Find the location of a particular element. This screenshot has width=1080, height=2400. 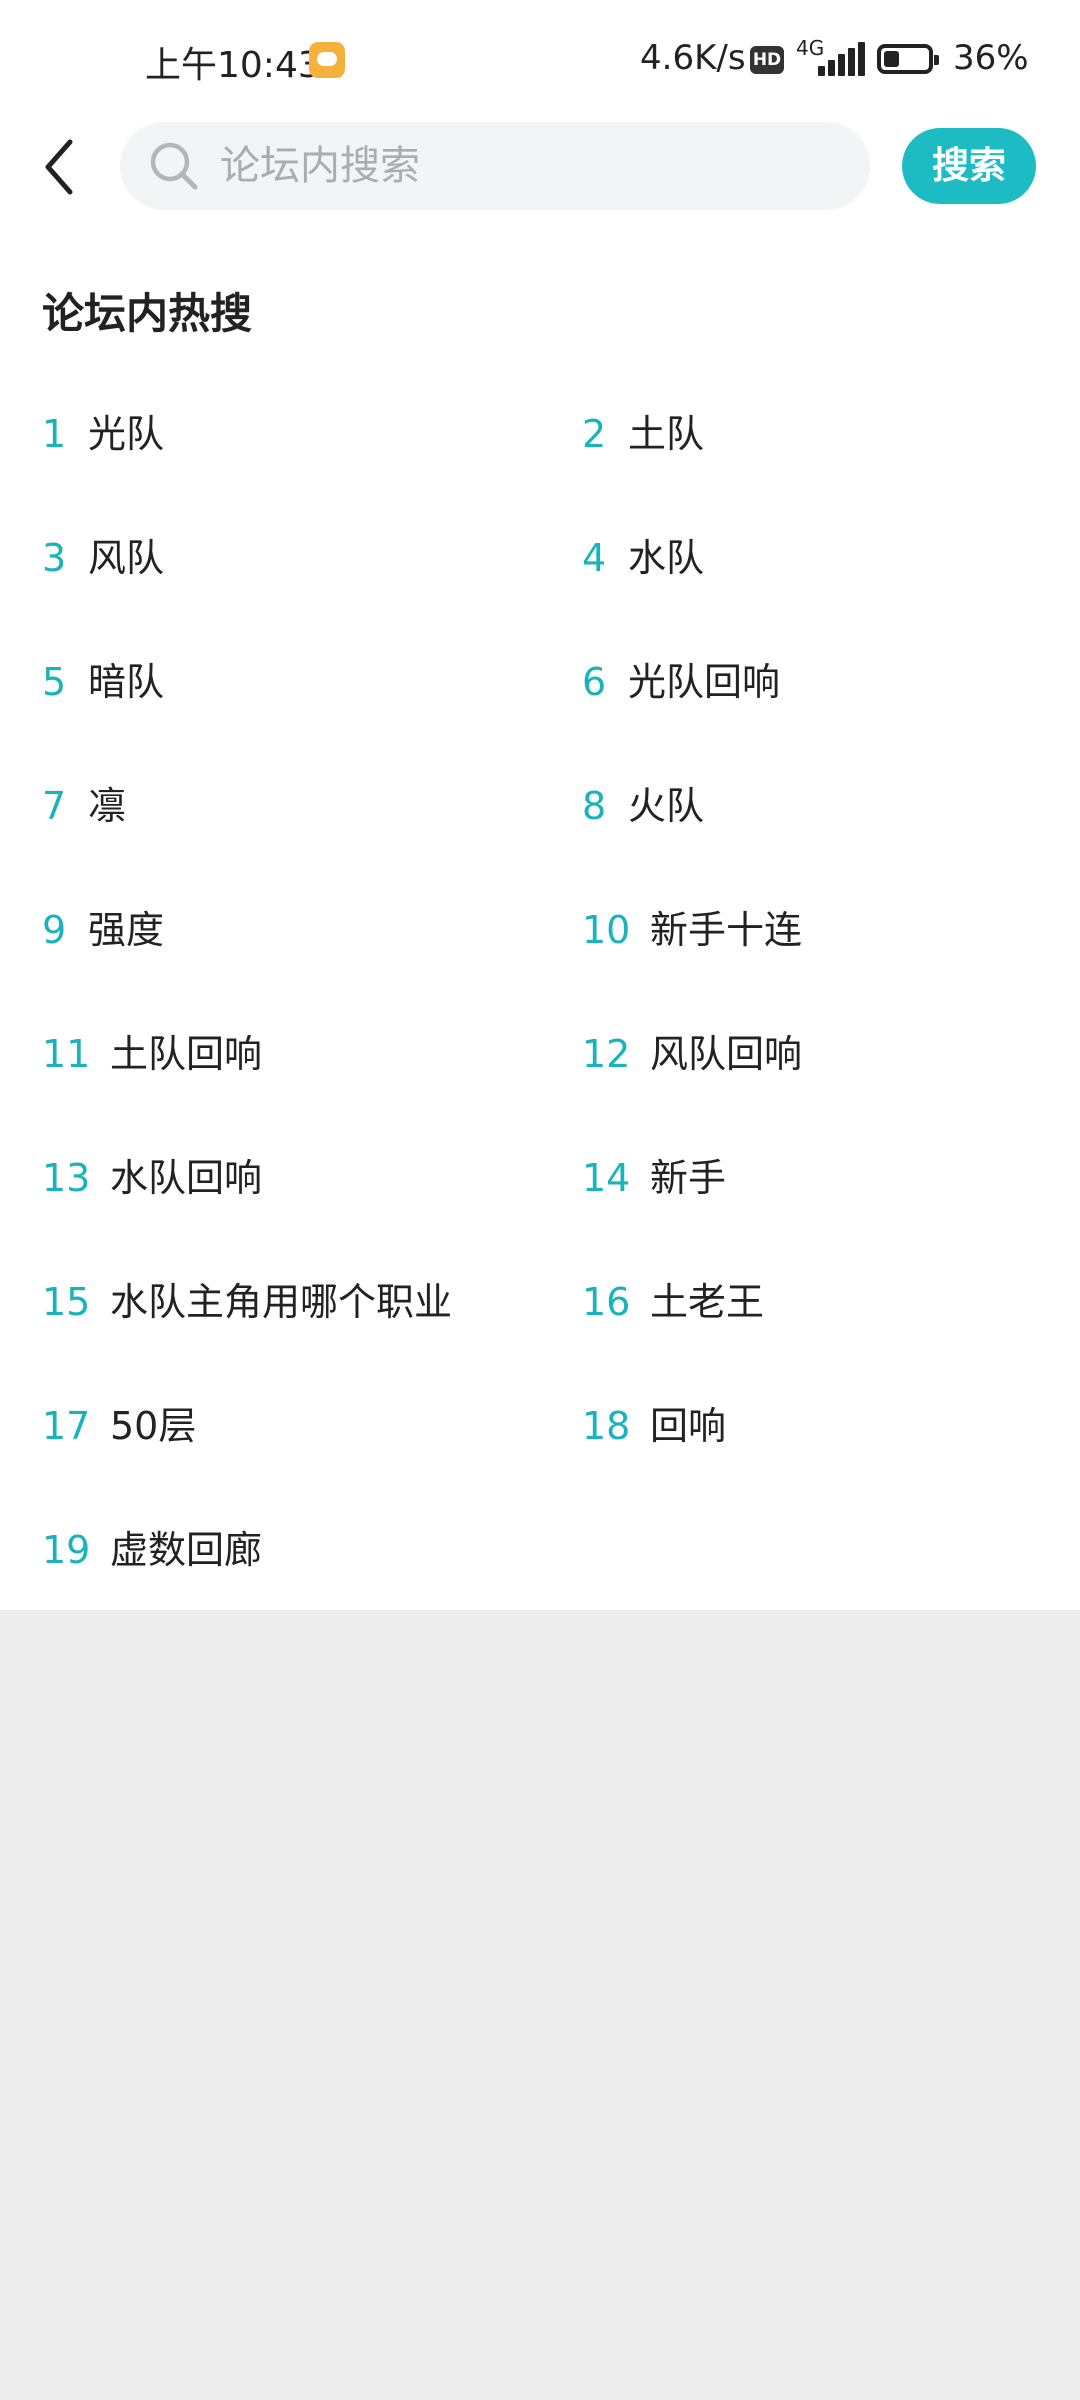

hot-rank: 17 is located at coordinates (66, 1426).